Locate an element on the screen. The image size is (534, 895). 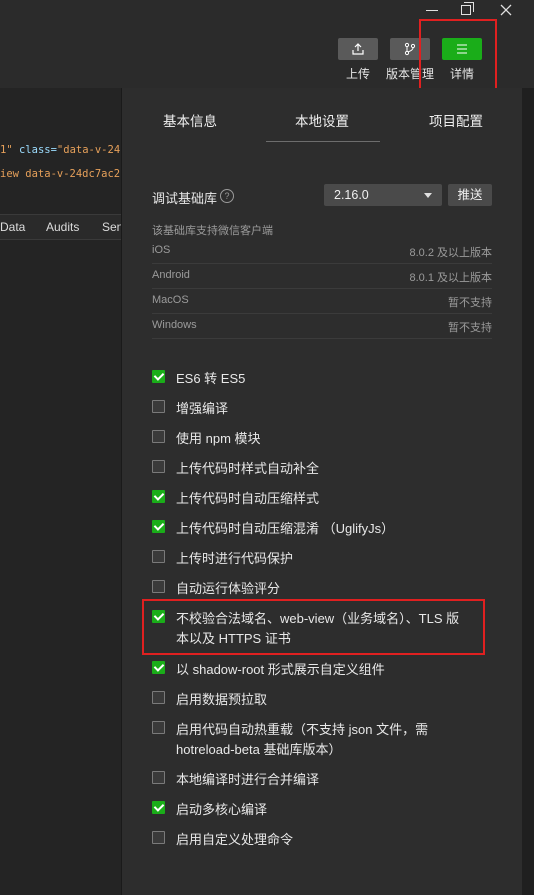
code-line-2: iew data-v-24dc7ac2" is located at coordinates (60, 174).